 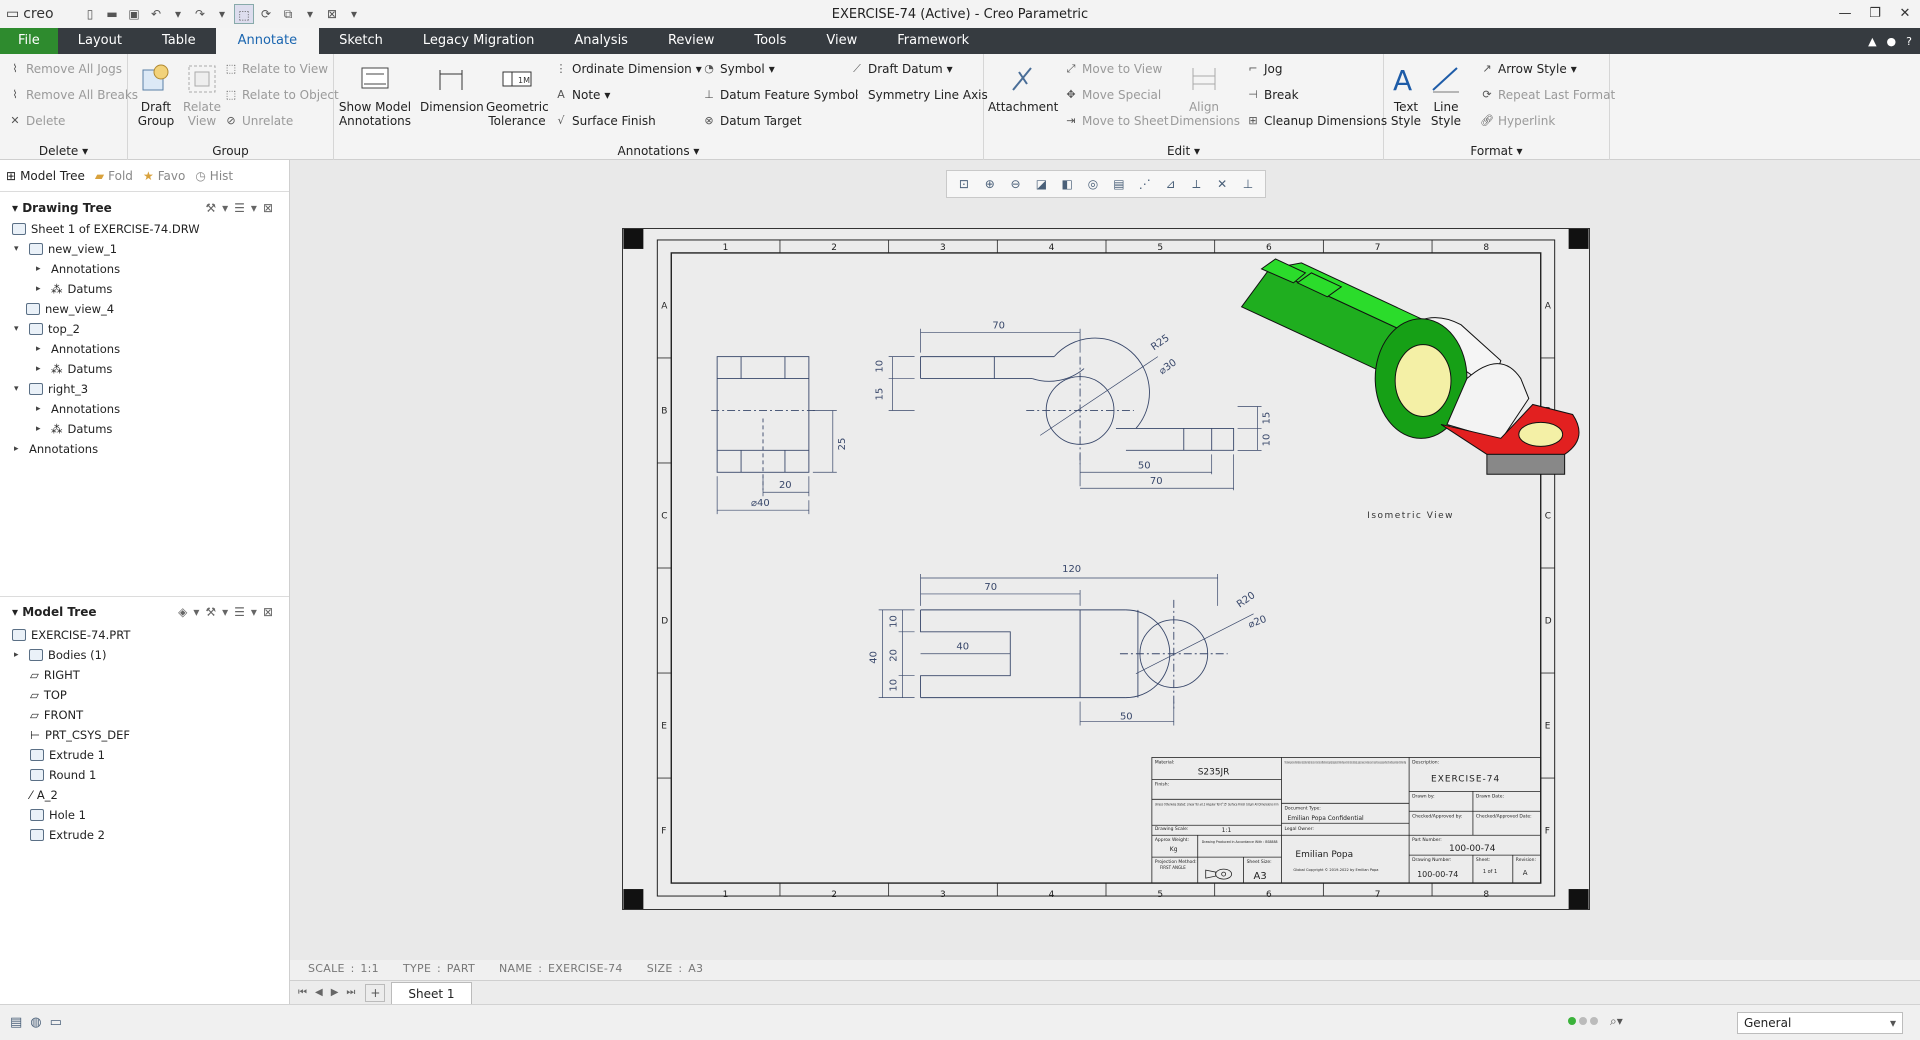 I want to click on tb-sheet: 1 of 1, so click(x=1490, y=872).